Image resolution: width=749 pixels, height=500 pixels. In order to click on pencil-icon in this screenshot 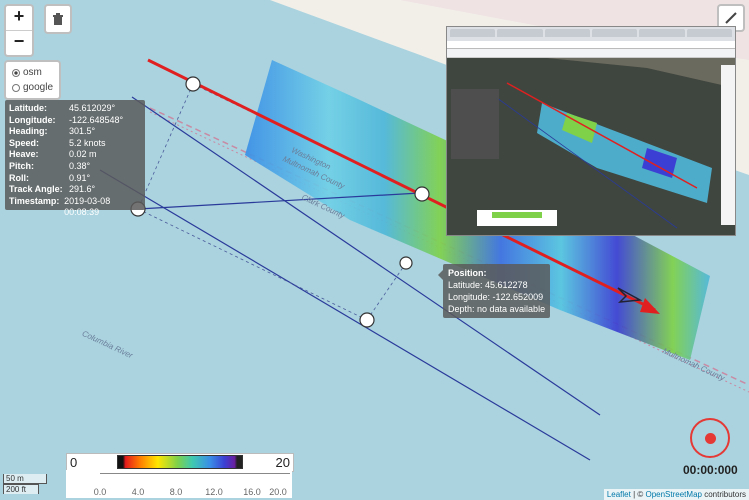, I will do `click(731, 18)`.